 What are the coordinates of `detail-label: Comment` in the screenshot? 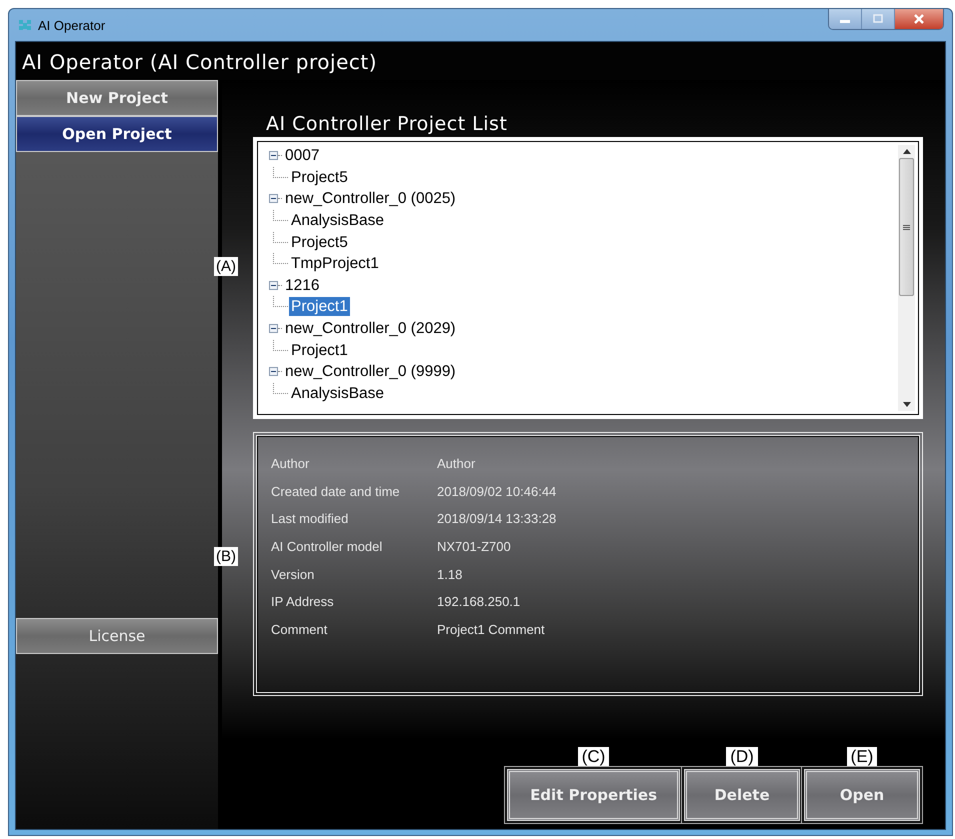 It's located at (299, 629).